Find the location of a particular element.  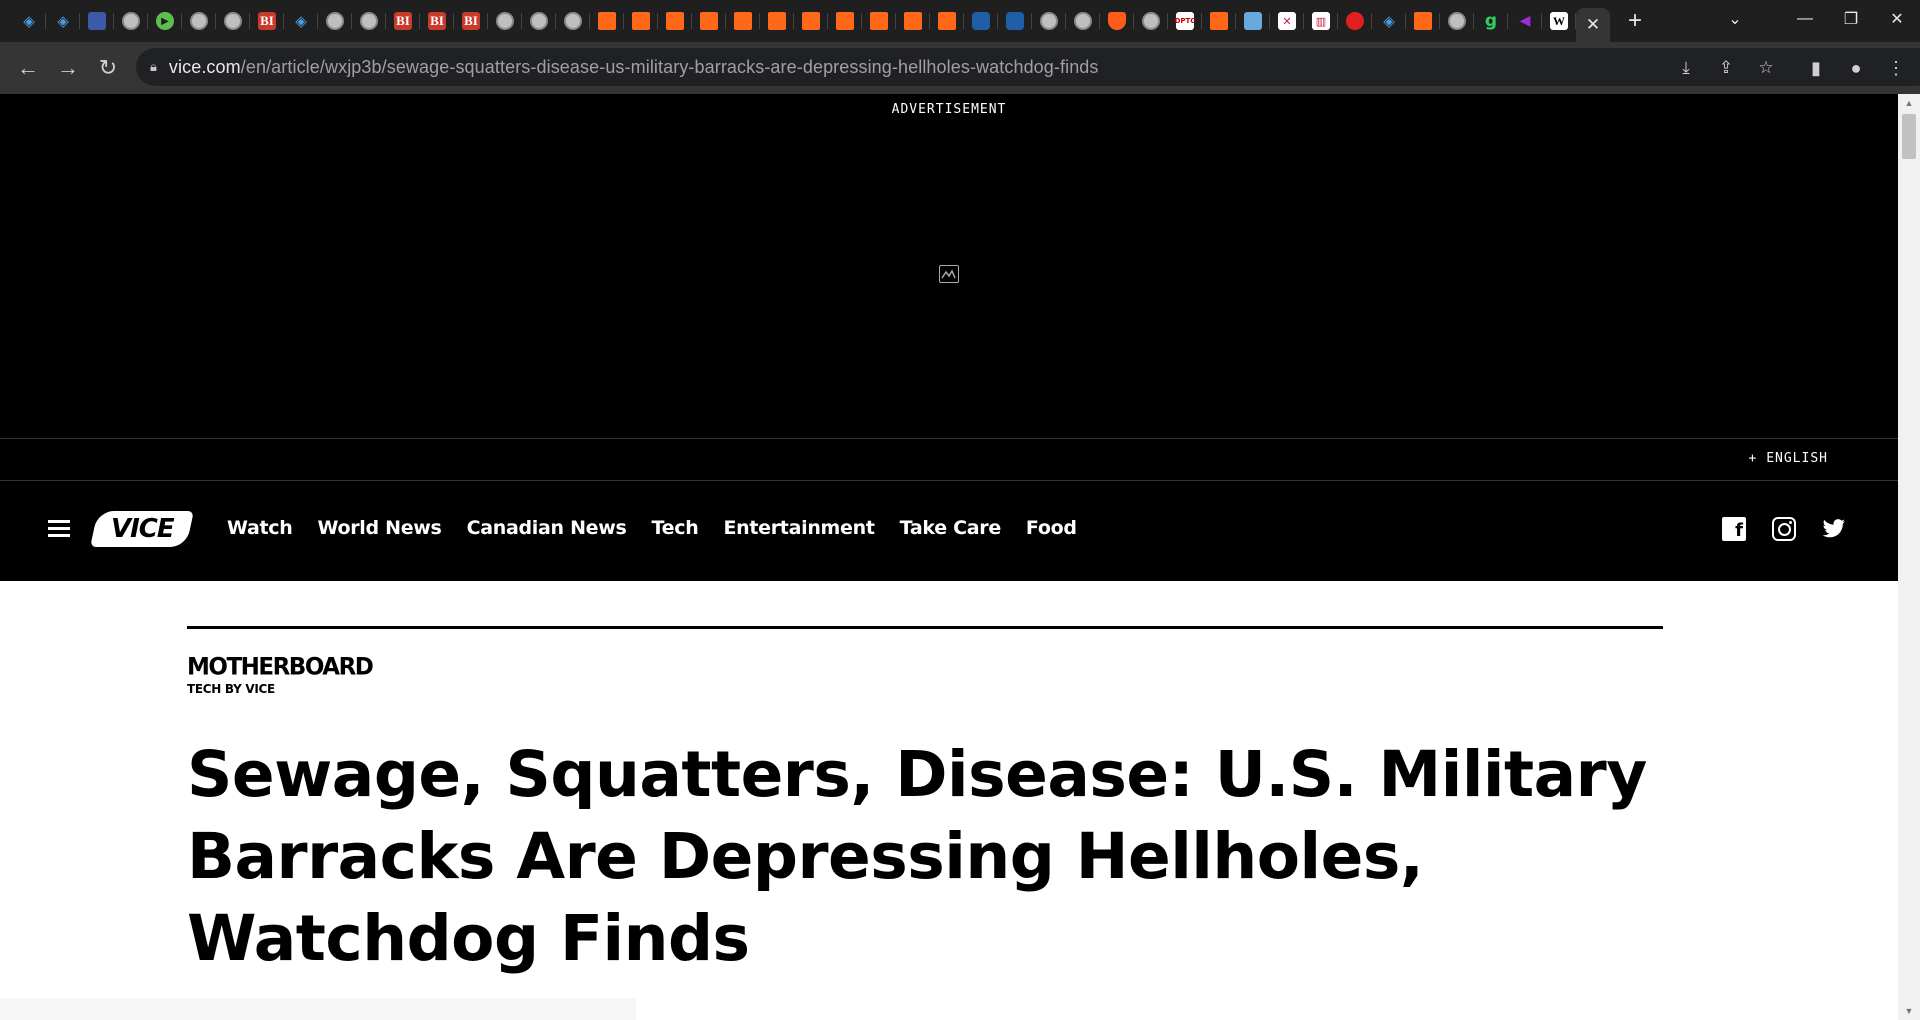

browser-tab: ◀ is located at coordinates (1525, 21).